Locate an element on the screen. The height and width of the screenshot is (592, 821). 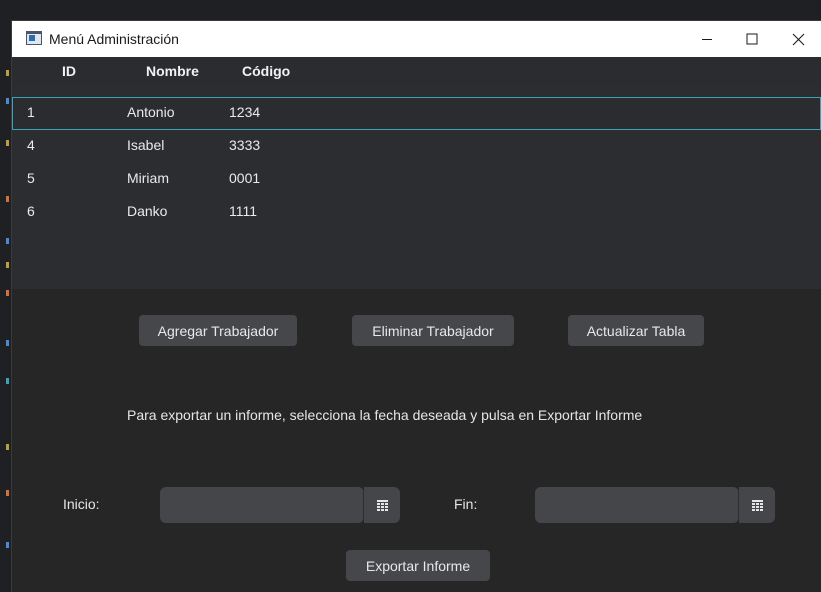
column-header-id: ID is located at coordinates (69, 71).